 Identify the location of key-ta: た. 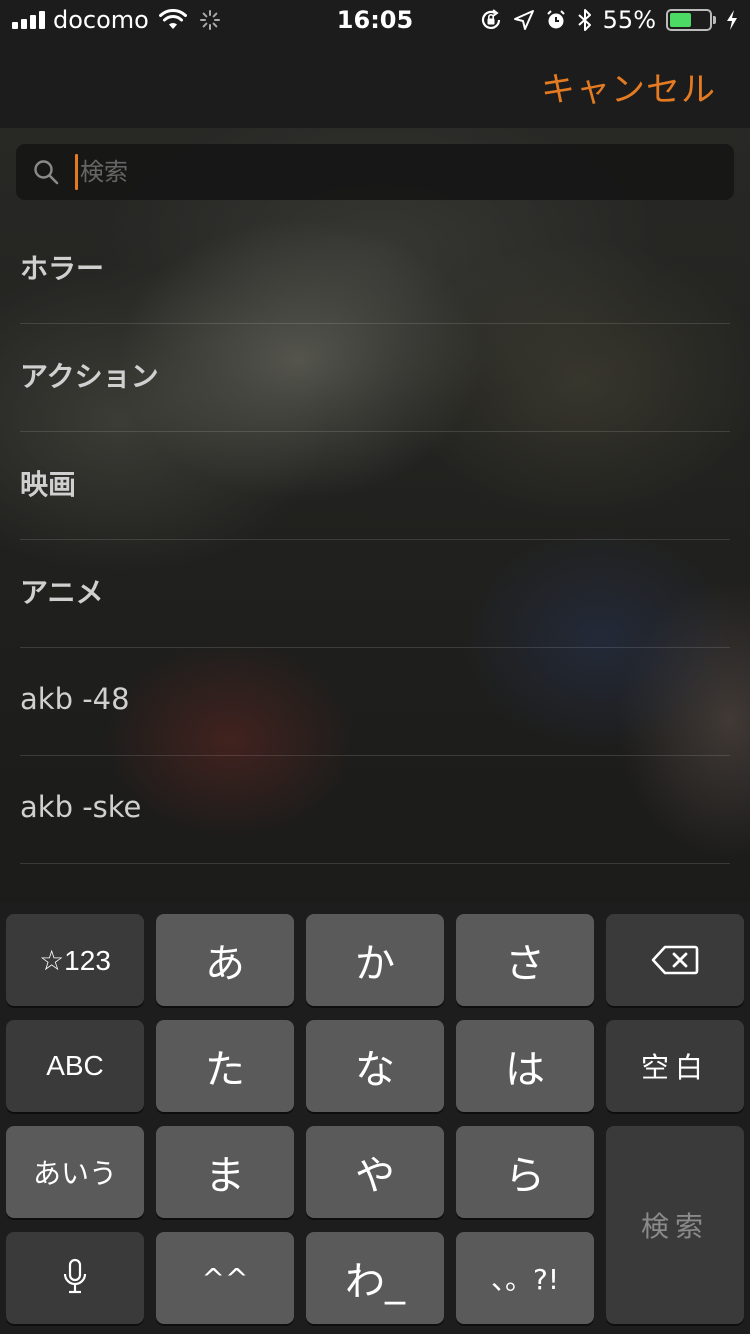
(225, 1066).